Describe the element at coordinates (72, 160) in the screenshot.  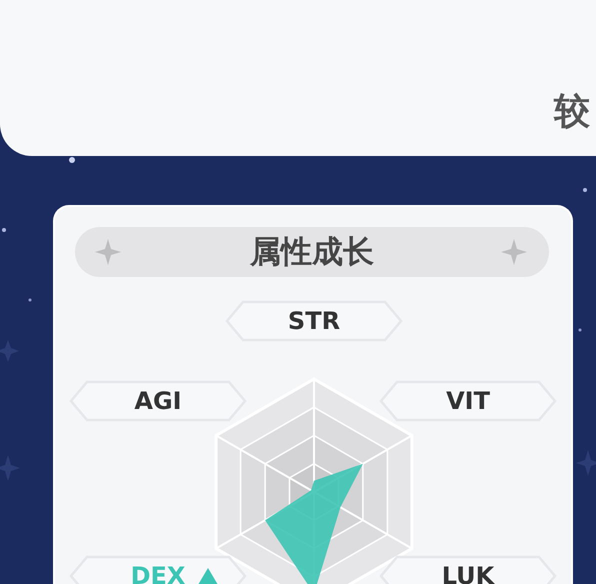
I see `star-dot` at that location.